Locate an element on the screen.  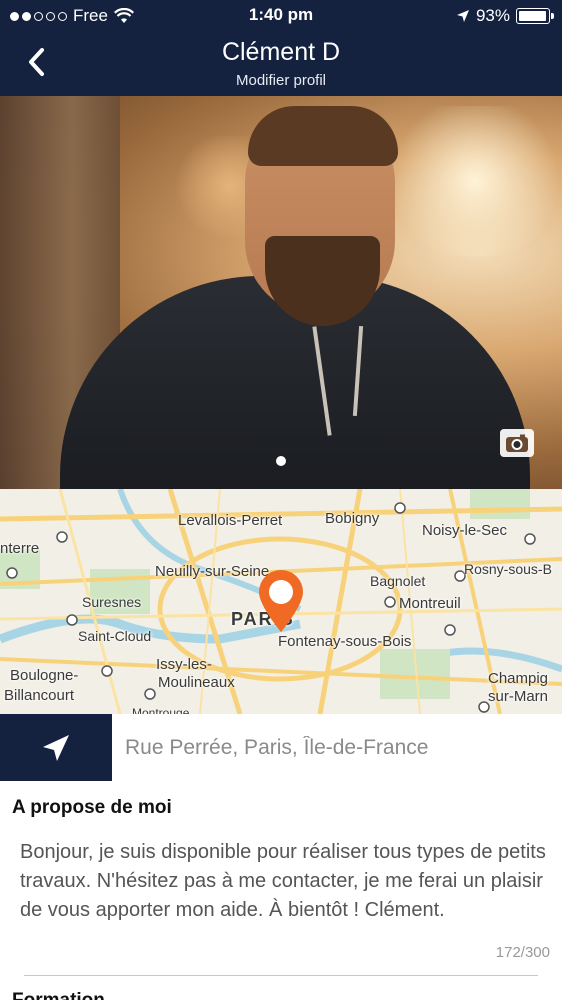
page-subtitle: Modifier profil is located at coordinates (281, 80).